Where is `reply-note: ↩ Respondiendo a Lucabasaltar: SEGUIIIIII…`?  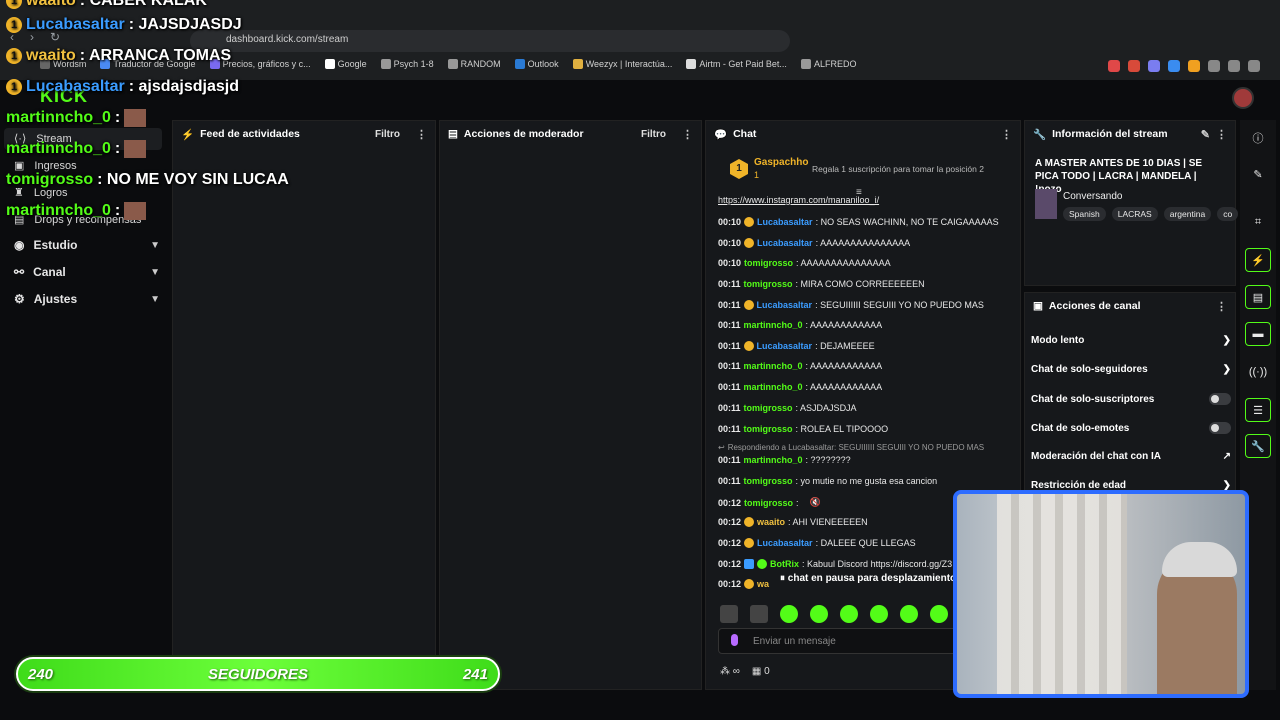 reply-note: ↩ Respondiendo a Lucabasaltar: SEGUIIIIII… is located at coordinates (851, 447).